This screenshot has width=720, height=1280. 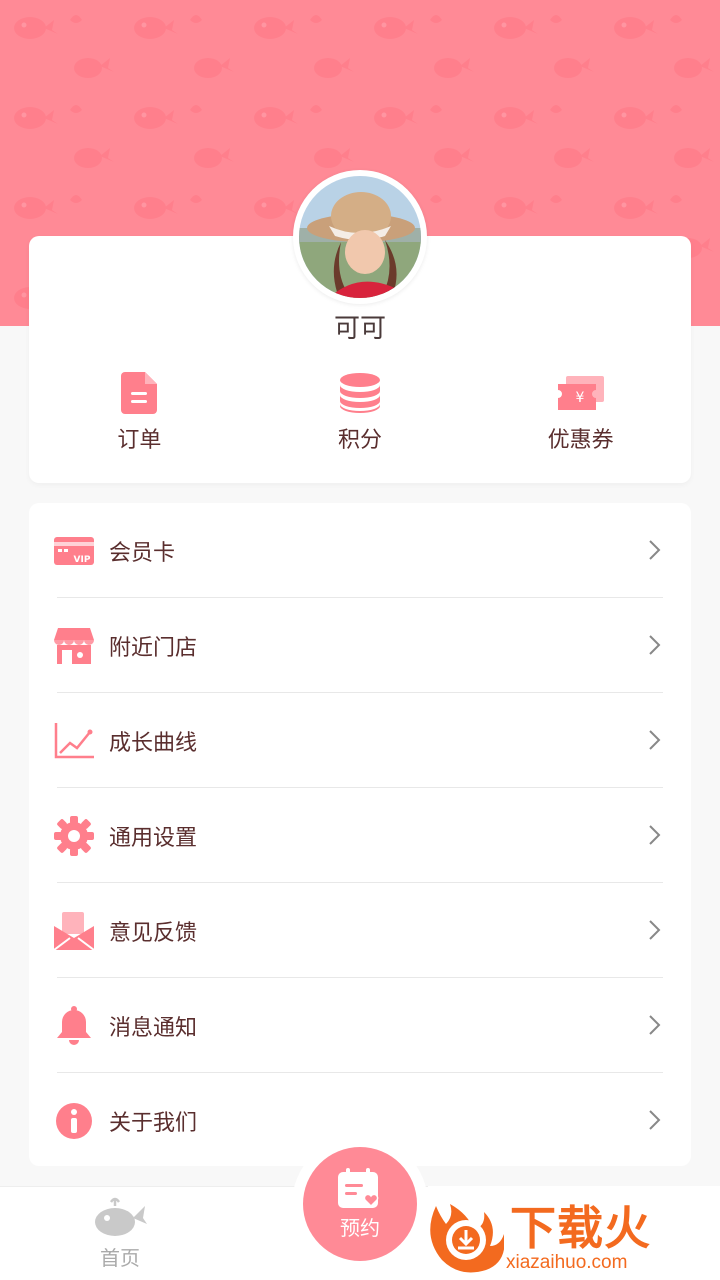 What do you see at coordinates (467, 1238) in the screenshot?
I see `flame-logo-icon` at bounding box center [467, 1238].